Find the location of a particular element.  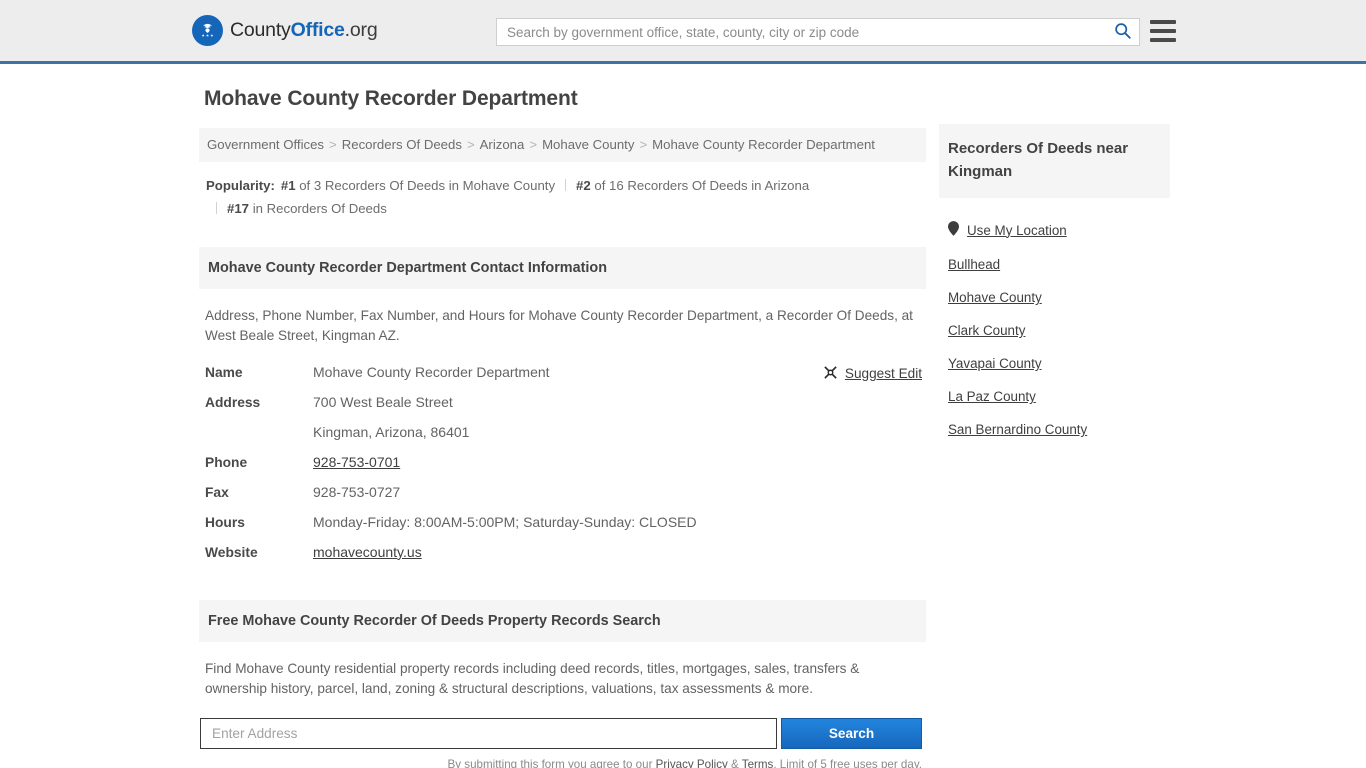

global-search-button is located at coordinates (1122, 32).